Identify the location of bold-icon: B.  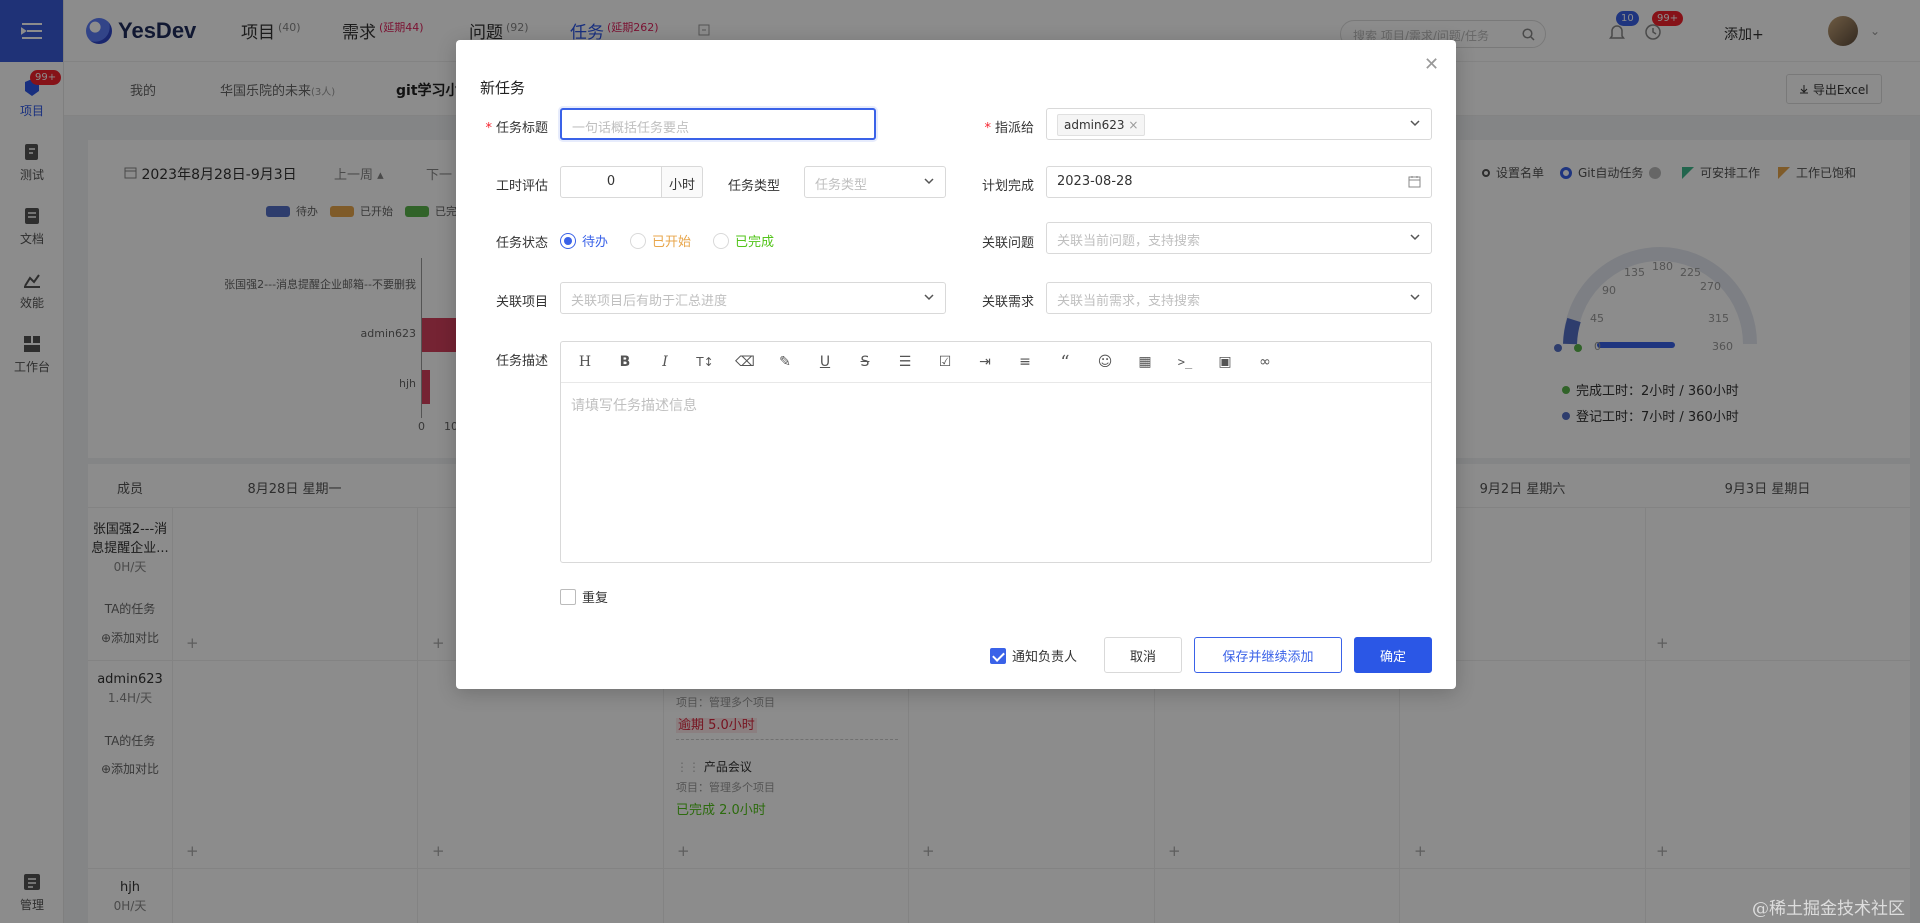
(625, 362).